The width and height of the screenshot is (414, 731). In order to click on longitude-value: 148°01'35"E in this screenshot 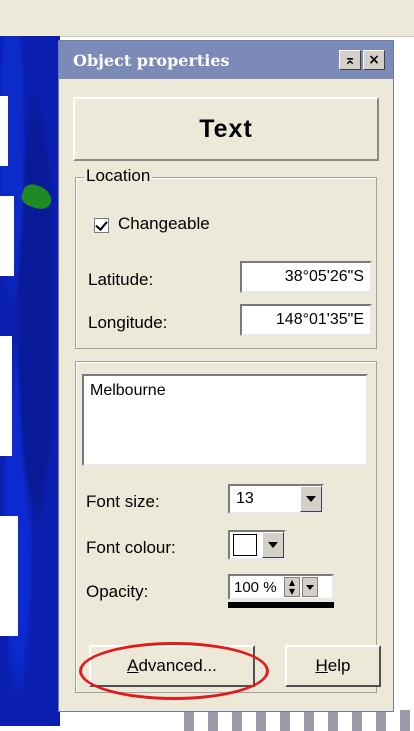, I will do `click(319, 319)`.